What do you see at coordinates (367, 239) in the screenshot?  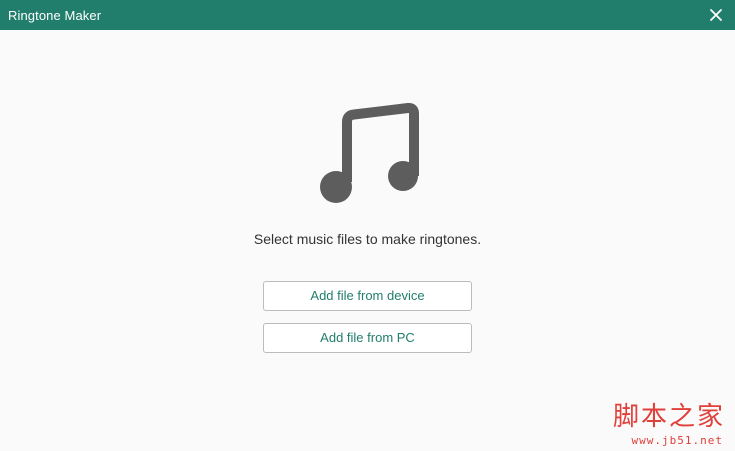 I see `instruction-text: Select music files to make ringtones.` at bounding box center [367, 239].